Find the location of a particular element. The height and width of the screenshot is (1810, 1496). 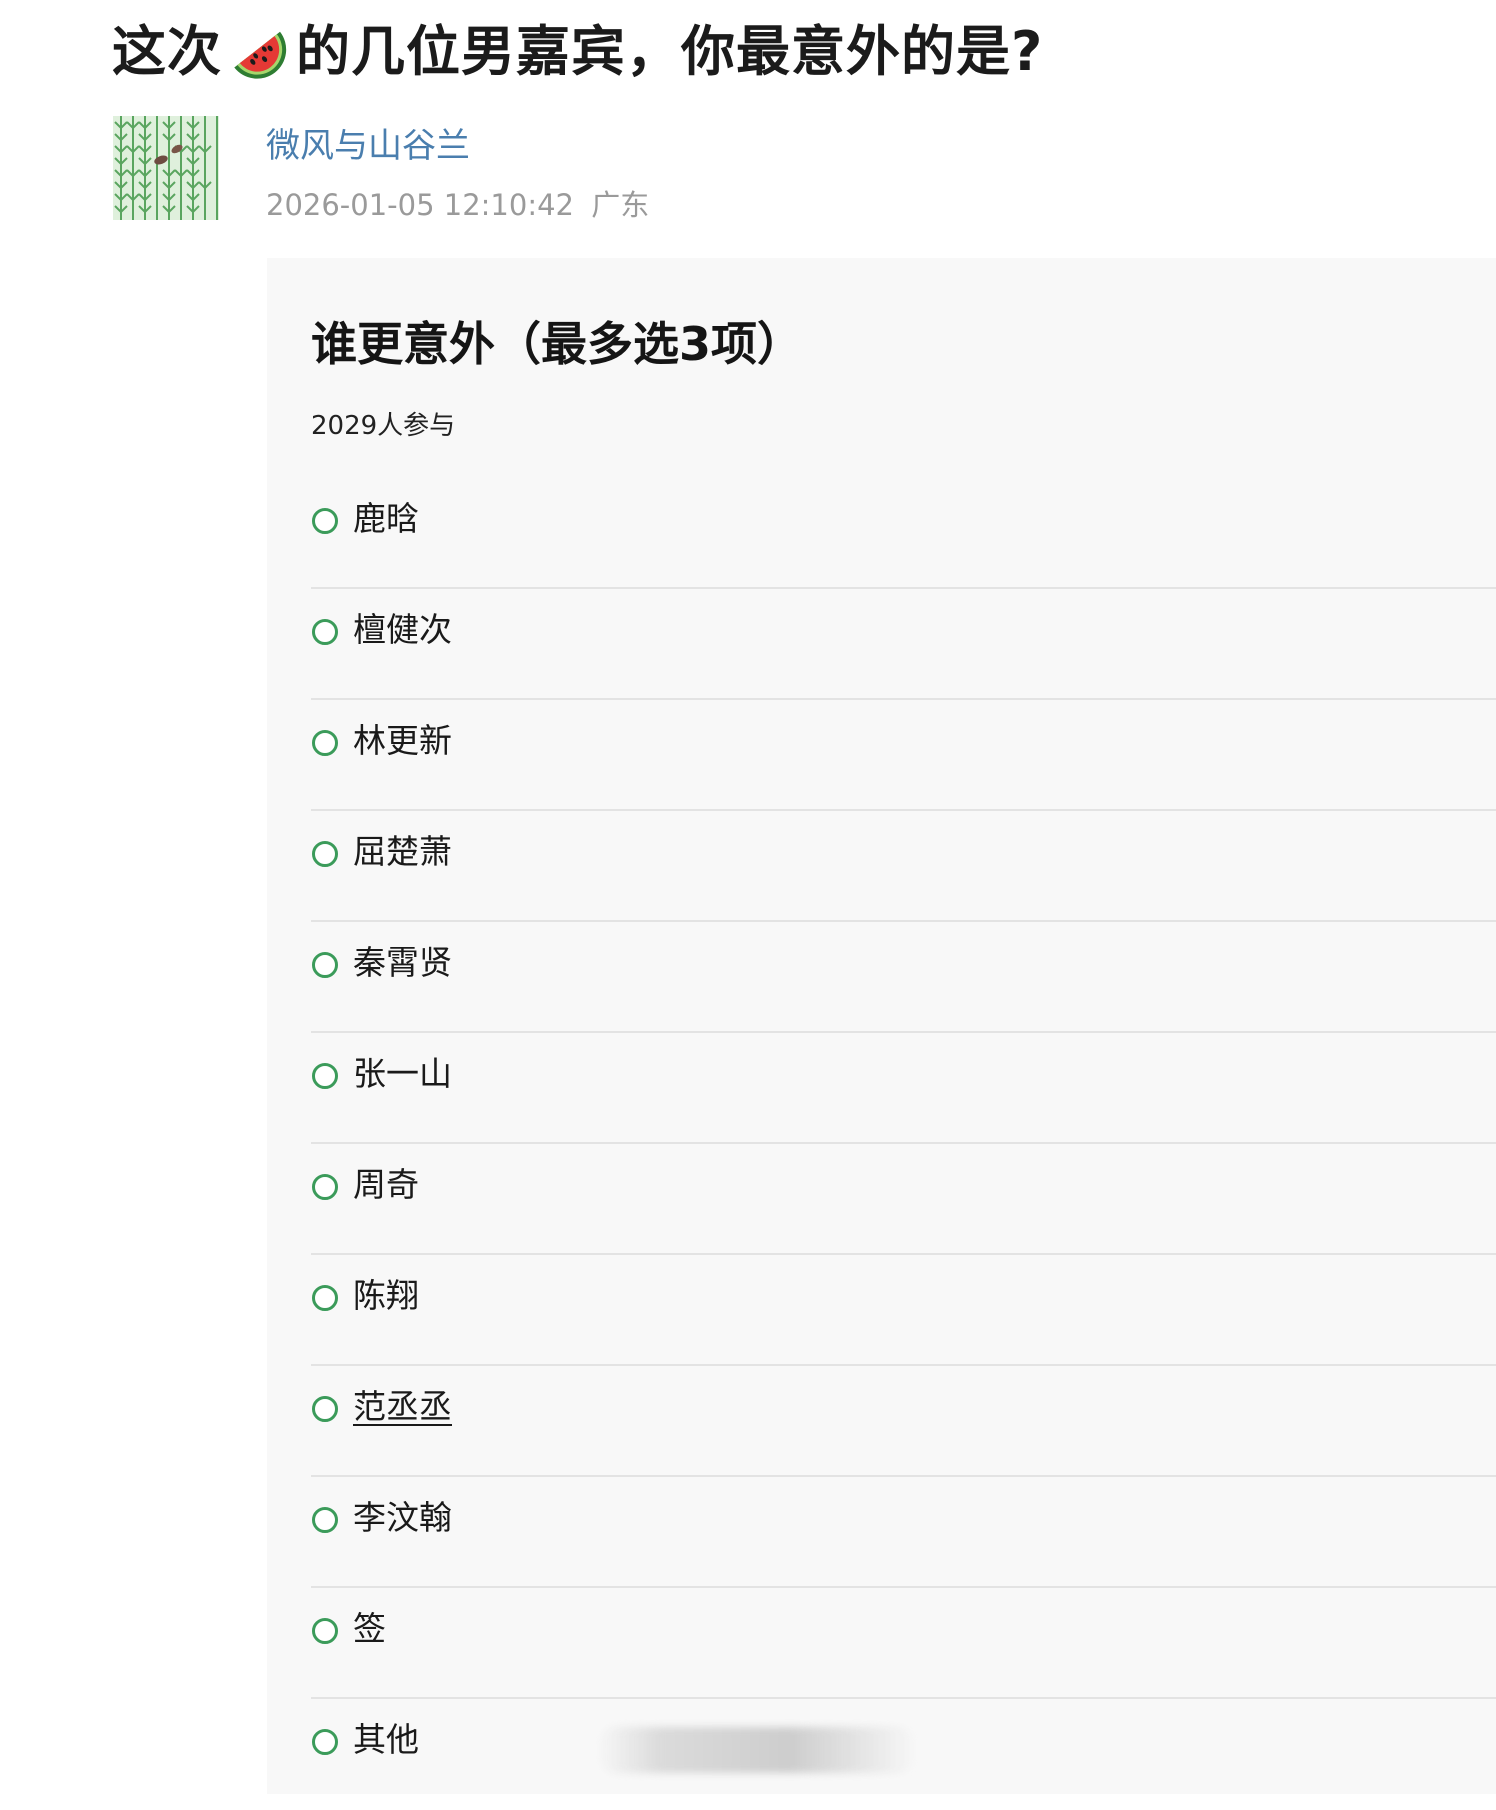

poll-option-label: 签 is located at coordinates (369, 1628).